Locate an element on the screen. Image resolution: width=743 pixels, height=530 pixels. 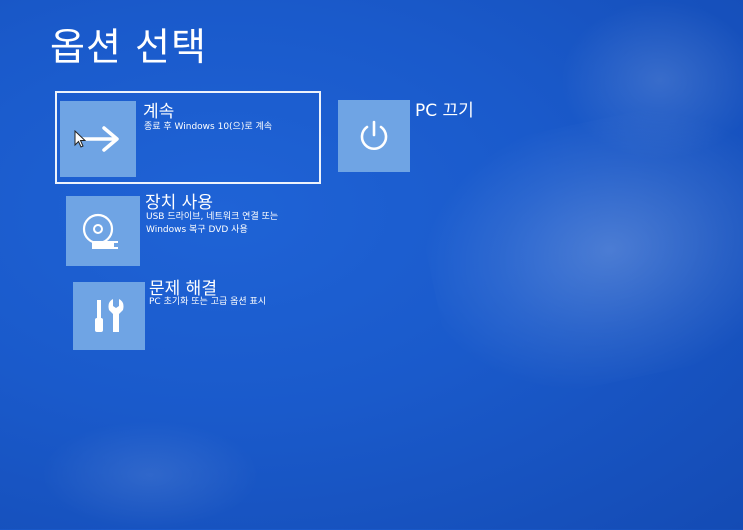
continue-tile is located at coordinates (98, 139).